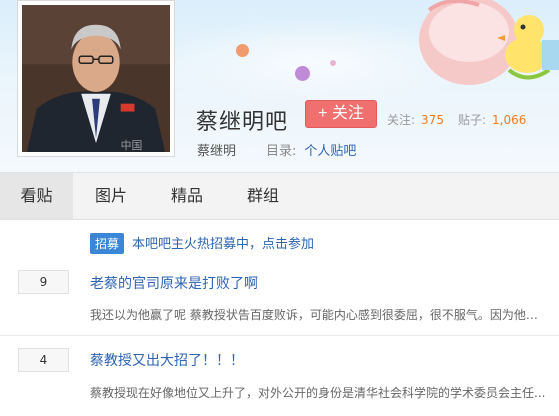 The image size is (559, 416). I want to click on thread-title: 老蔡的官司原来是打败了啊, so click(174, 283).